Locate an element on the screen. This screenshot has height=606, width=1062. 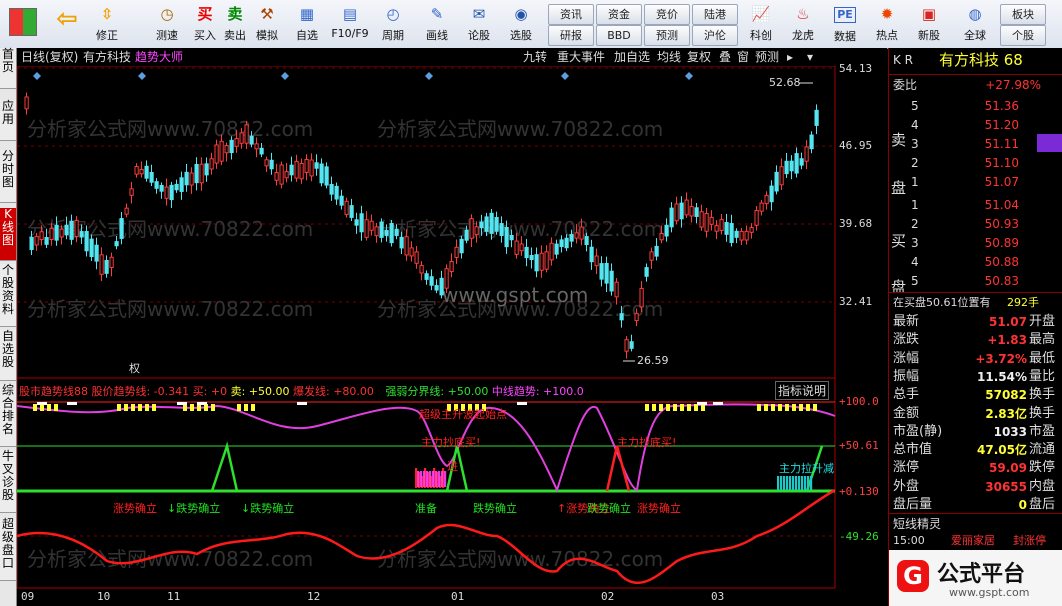
order-level-index: 5 is located at coordinates (915, 106).